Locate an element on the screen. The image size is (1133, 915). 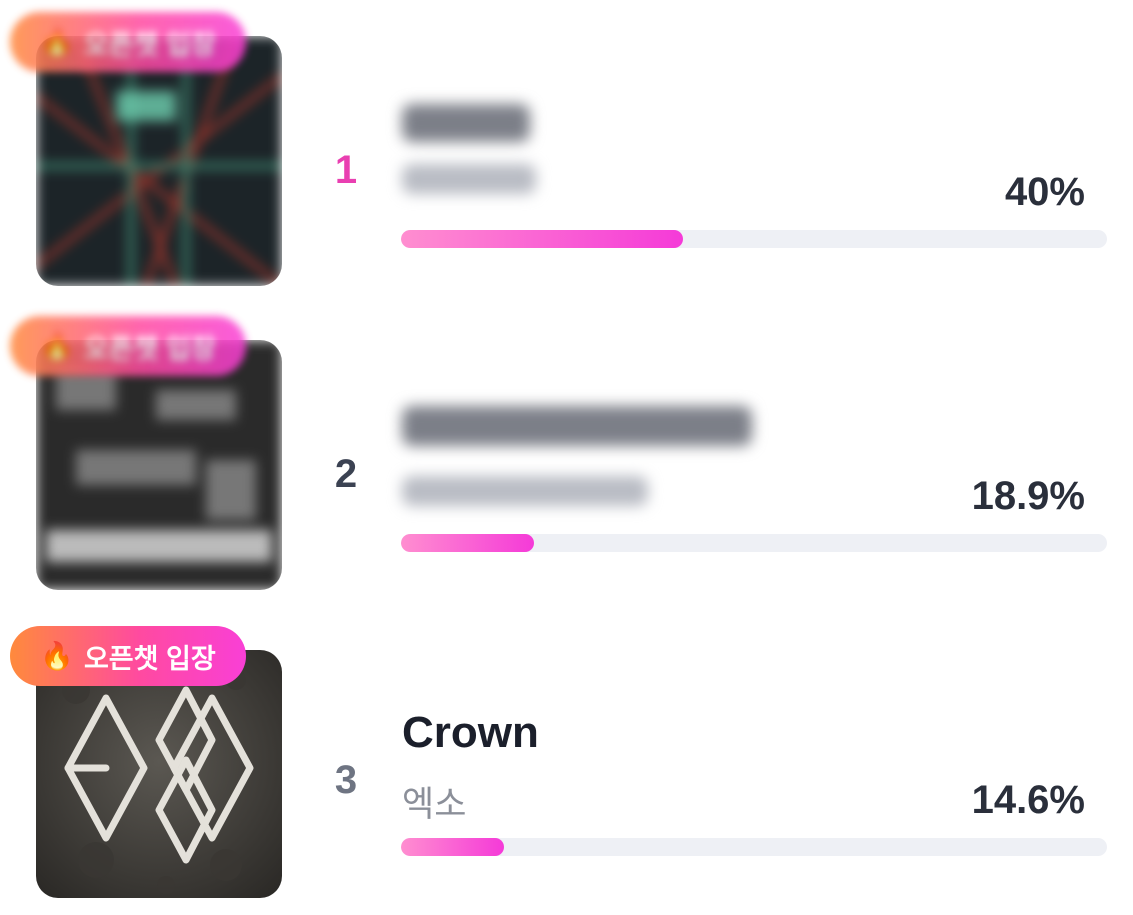
artist-name: 엑소 is located at coordinates (434, 804).